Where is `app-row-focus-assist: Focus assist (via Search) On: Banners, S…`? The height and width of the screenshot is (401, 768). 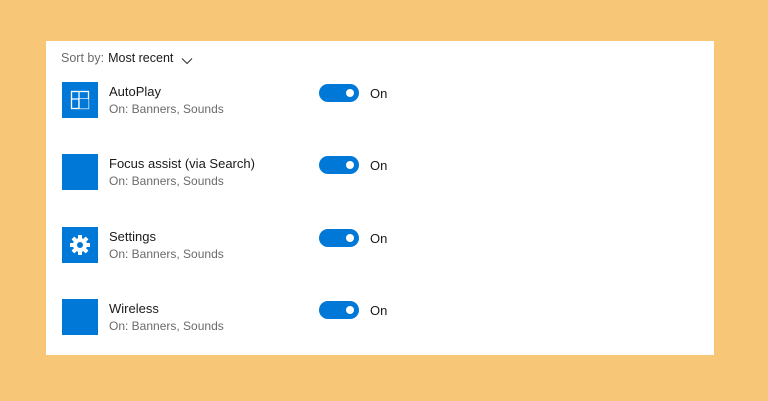 app-row-focus-assist: Focus assist (via Search) On: Banners, S… is located at coordinates (381, 174).